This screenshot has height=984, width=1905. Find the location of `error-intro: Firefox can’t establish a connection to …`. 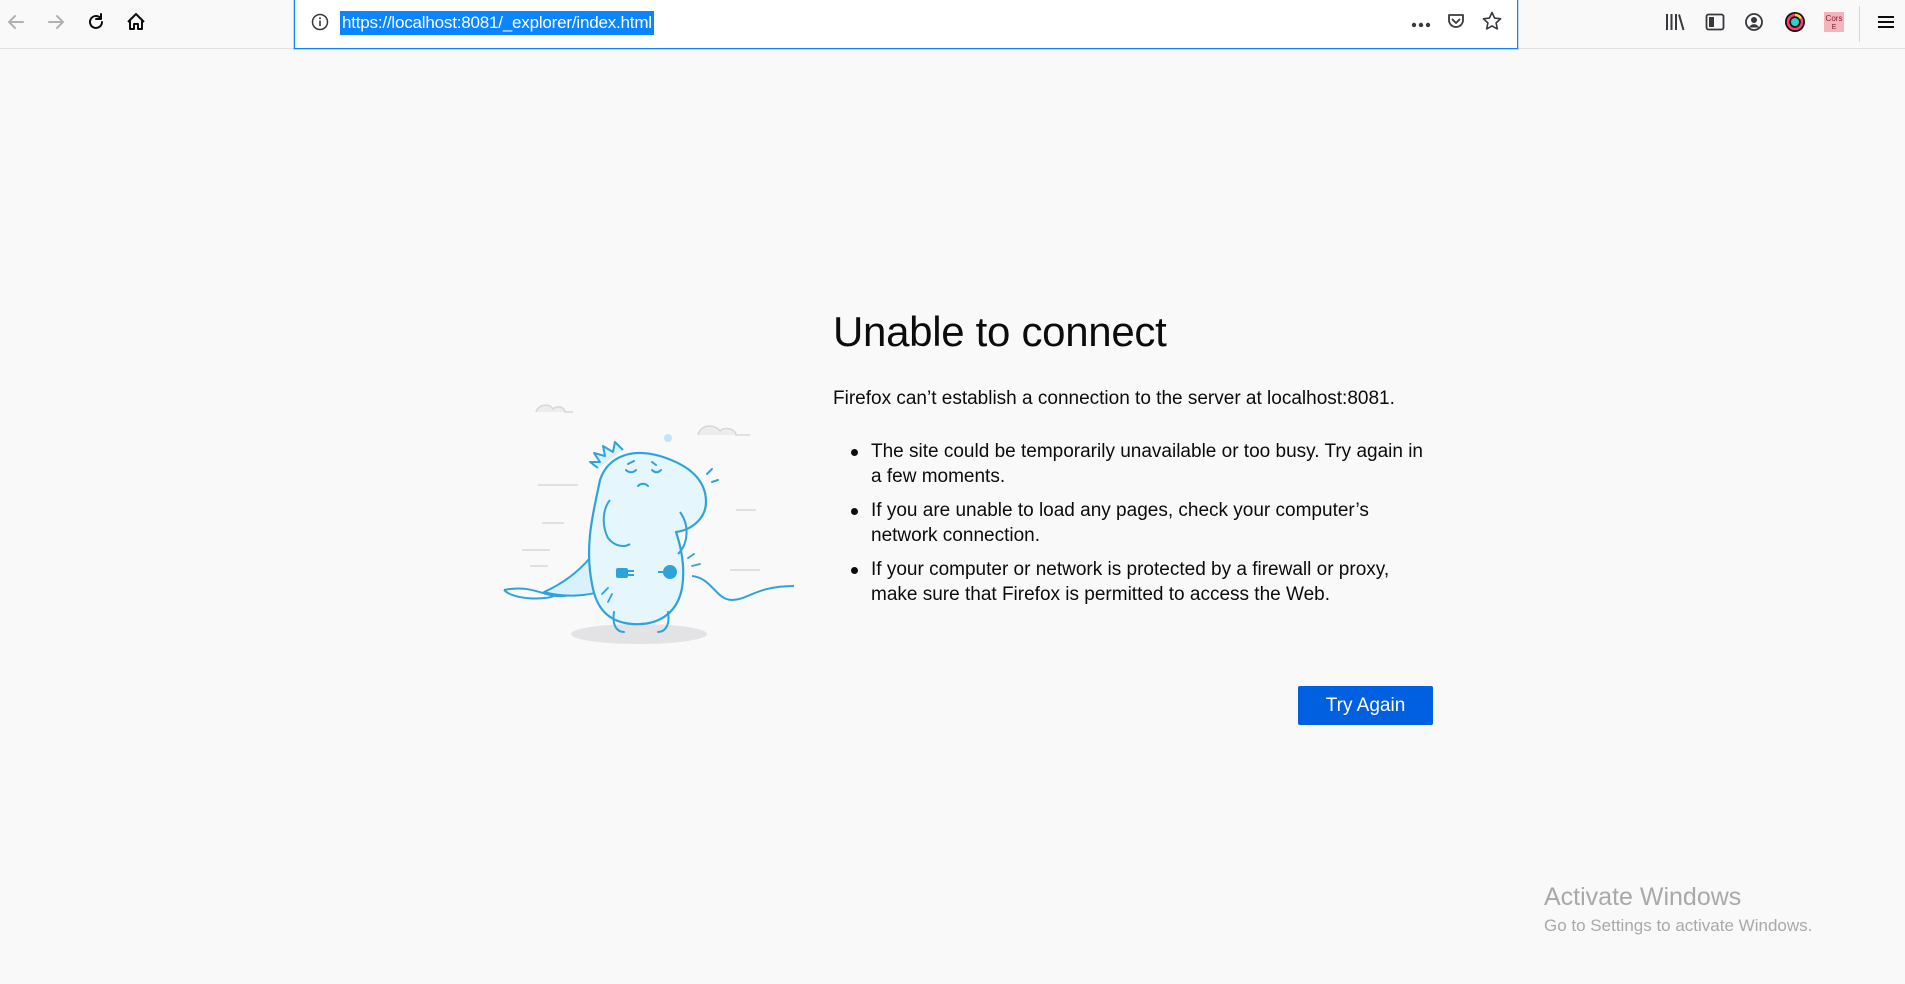

error-intro: Firefox can’t establish a connection to … is located at coordinates (1114, 398).